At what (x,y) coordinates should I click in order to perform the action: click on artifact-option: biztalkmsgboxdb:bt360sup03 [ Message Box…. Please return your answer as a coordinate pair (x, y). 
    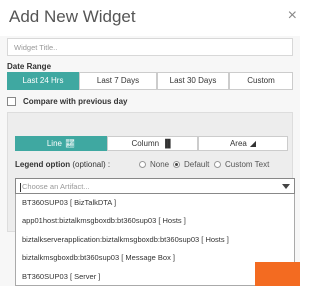
    Looking at the image, I should click on (155, 258).